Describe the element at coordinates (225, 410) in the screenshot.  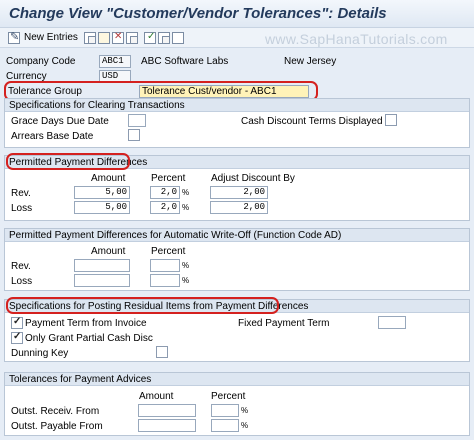
I see `receiv-percent-field` at that location.